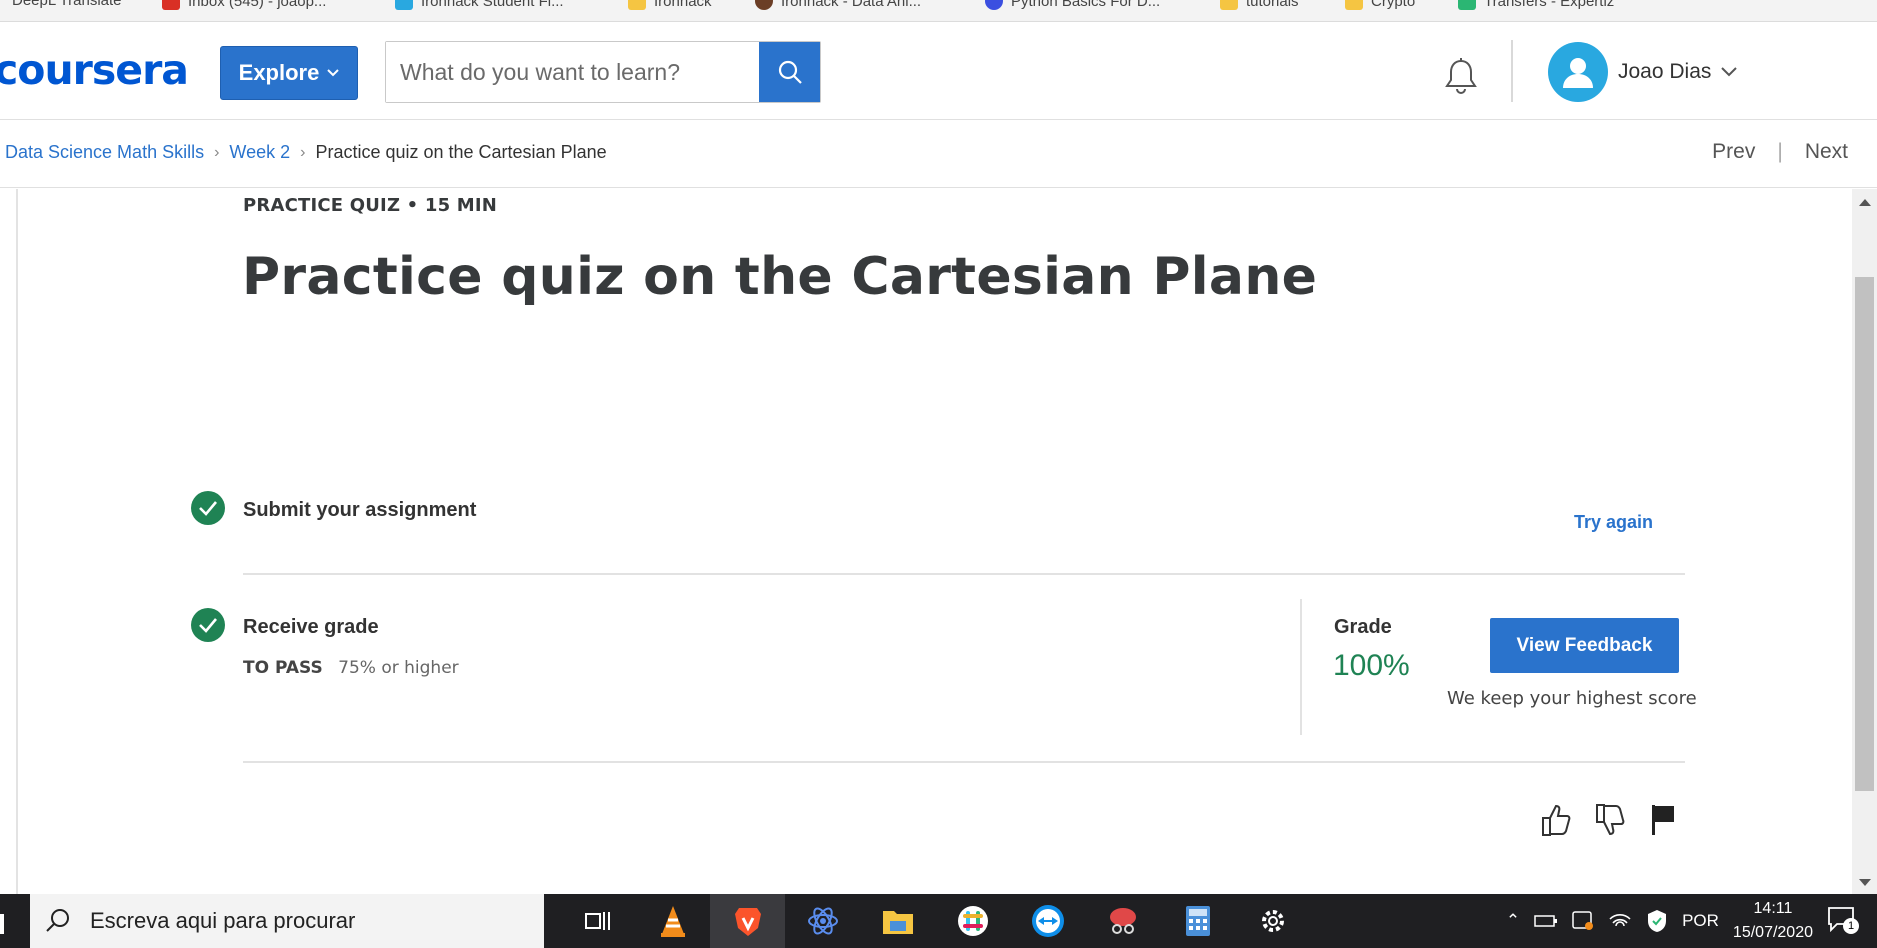 This screenshot has height=948, width=1877. I want to click on shield-icon, so click(1657, 921).